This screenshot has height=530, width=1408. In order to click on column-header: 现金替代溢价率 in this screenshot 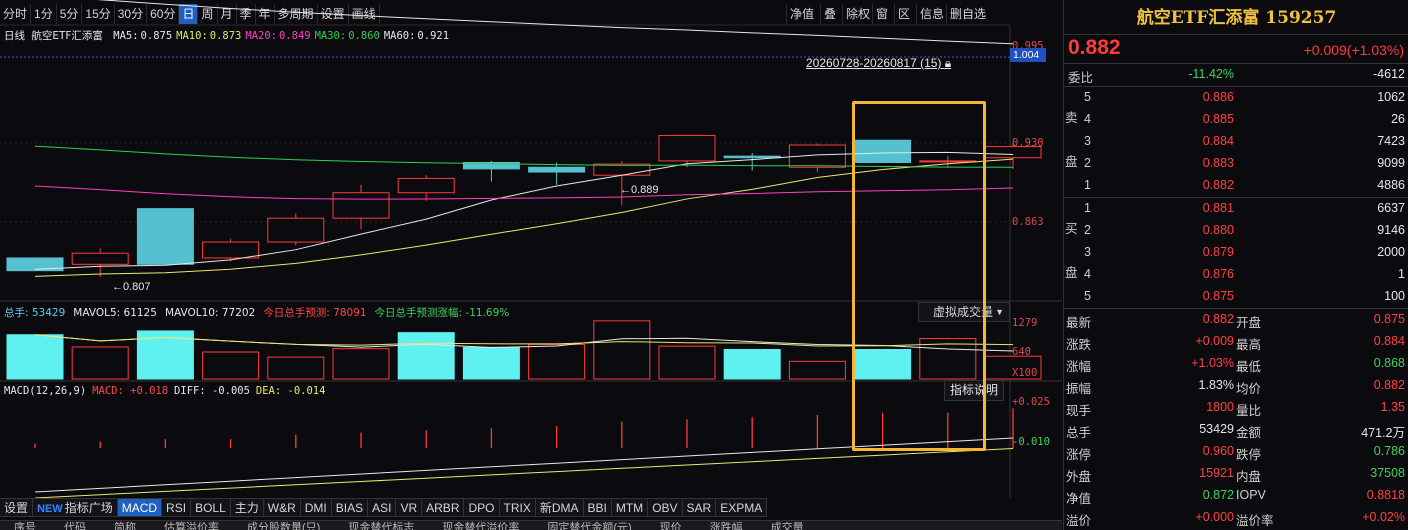, I will do `click(480, 525)`.